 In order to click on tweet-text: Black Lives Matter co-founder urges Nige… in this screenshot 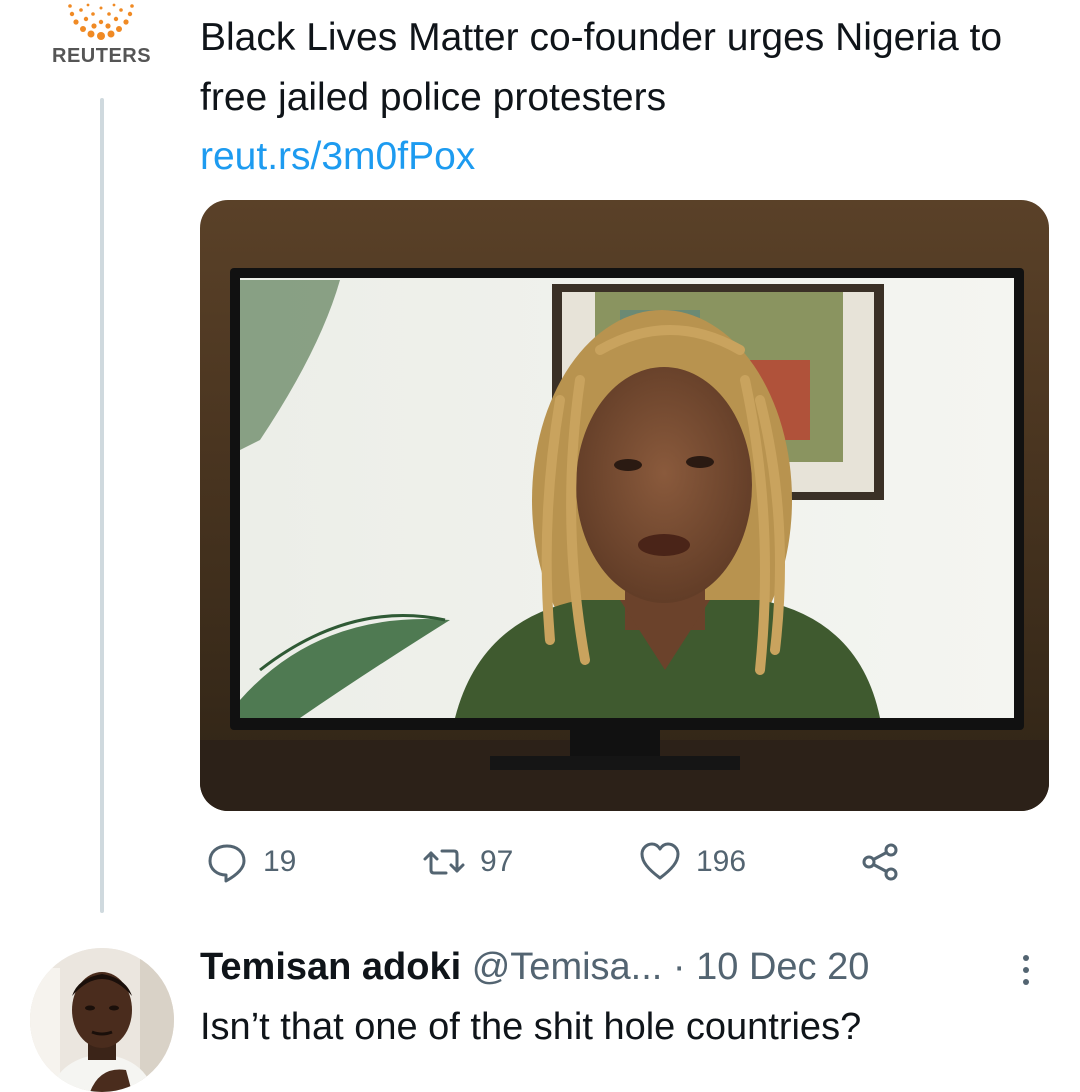, I will do `click(601, 67)`.